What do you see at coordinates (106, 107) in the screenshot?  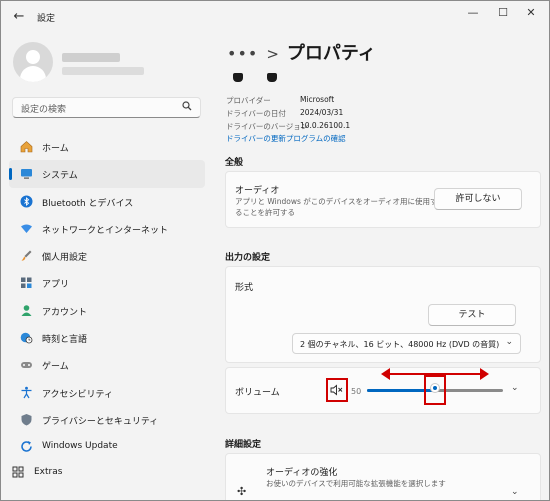 I see `search-input: 設定の検索` at bounding box center [106, 107].